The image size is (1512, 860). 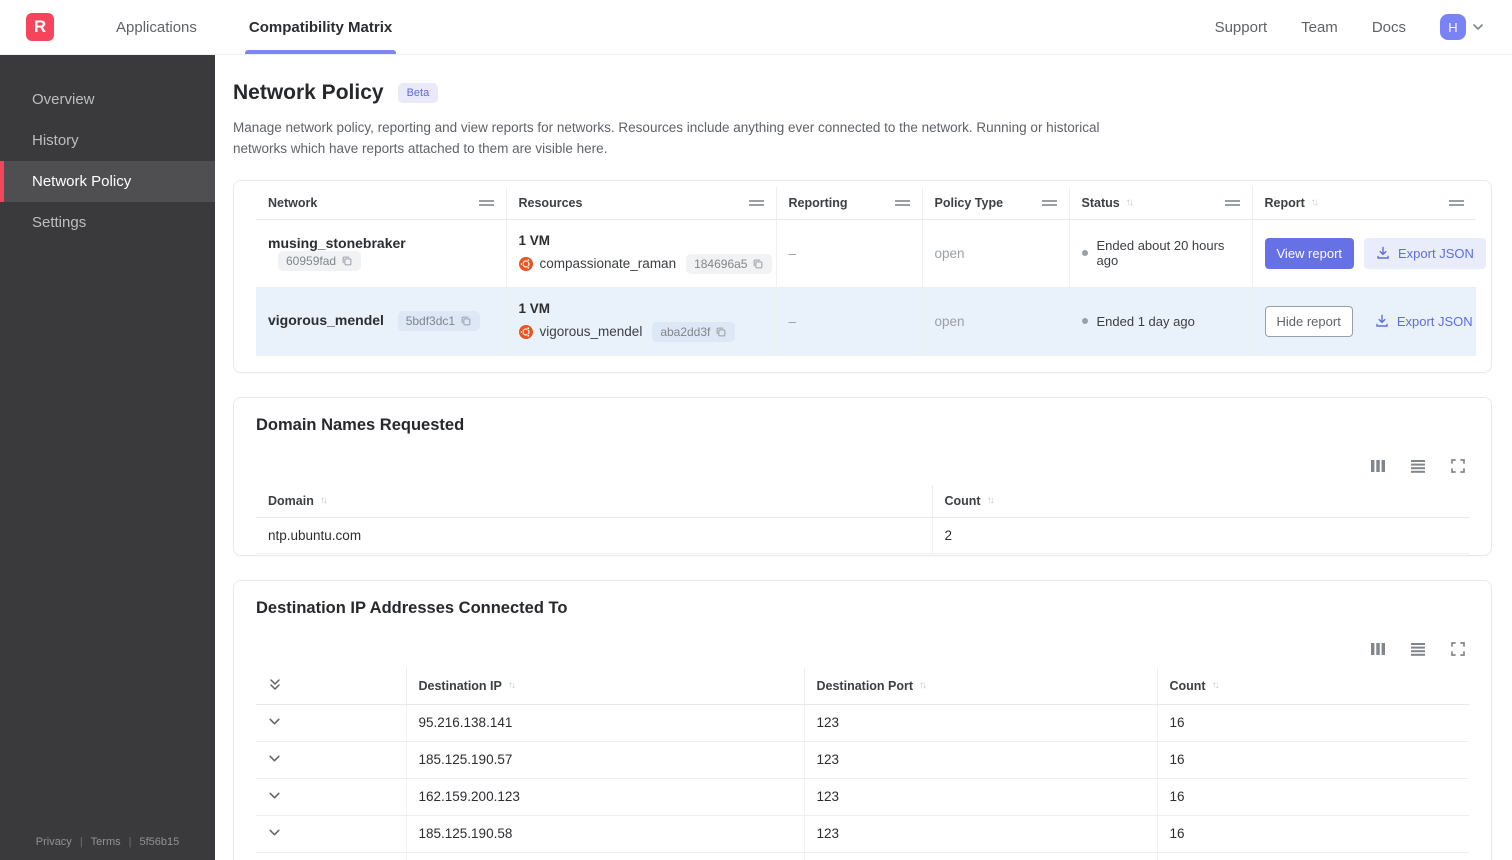 What do you see at coordinates (591, 332) in the screenshot?
I see `resource-name: vigorous_mendel` at bounding box center [591, 332].